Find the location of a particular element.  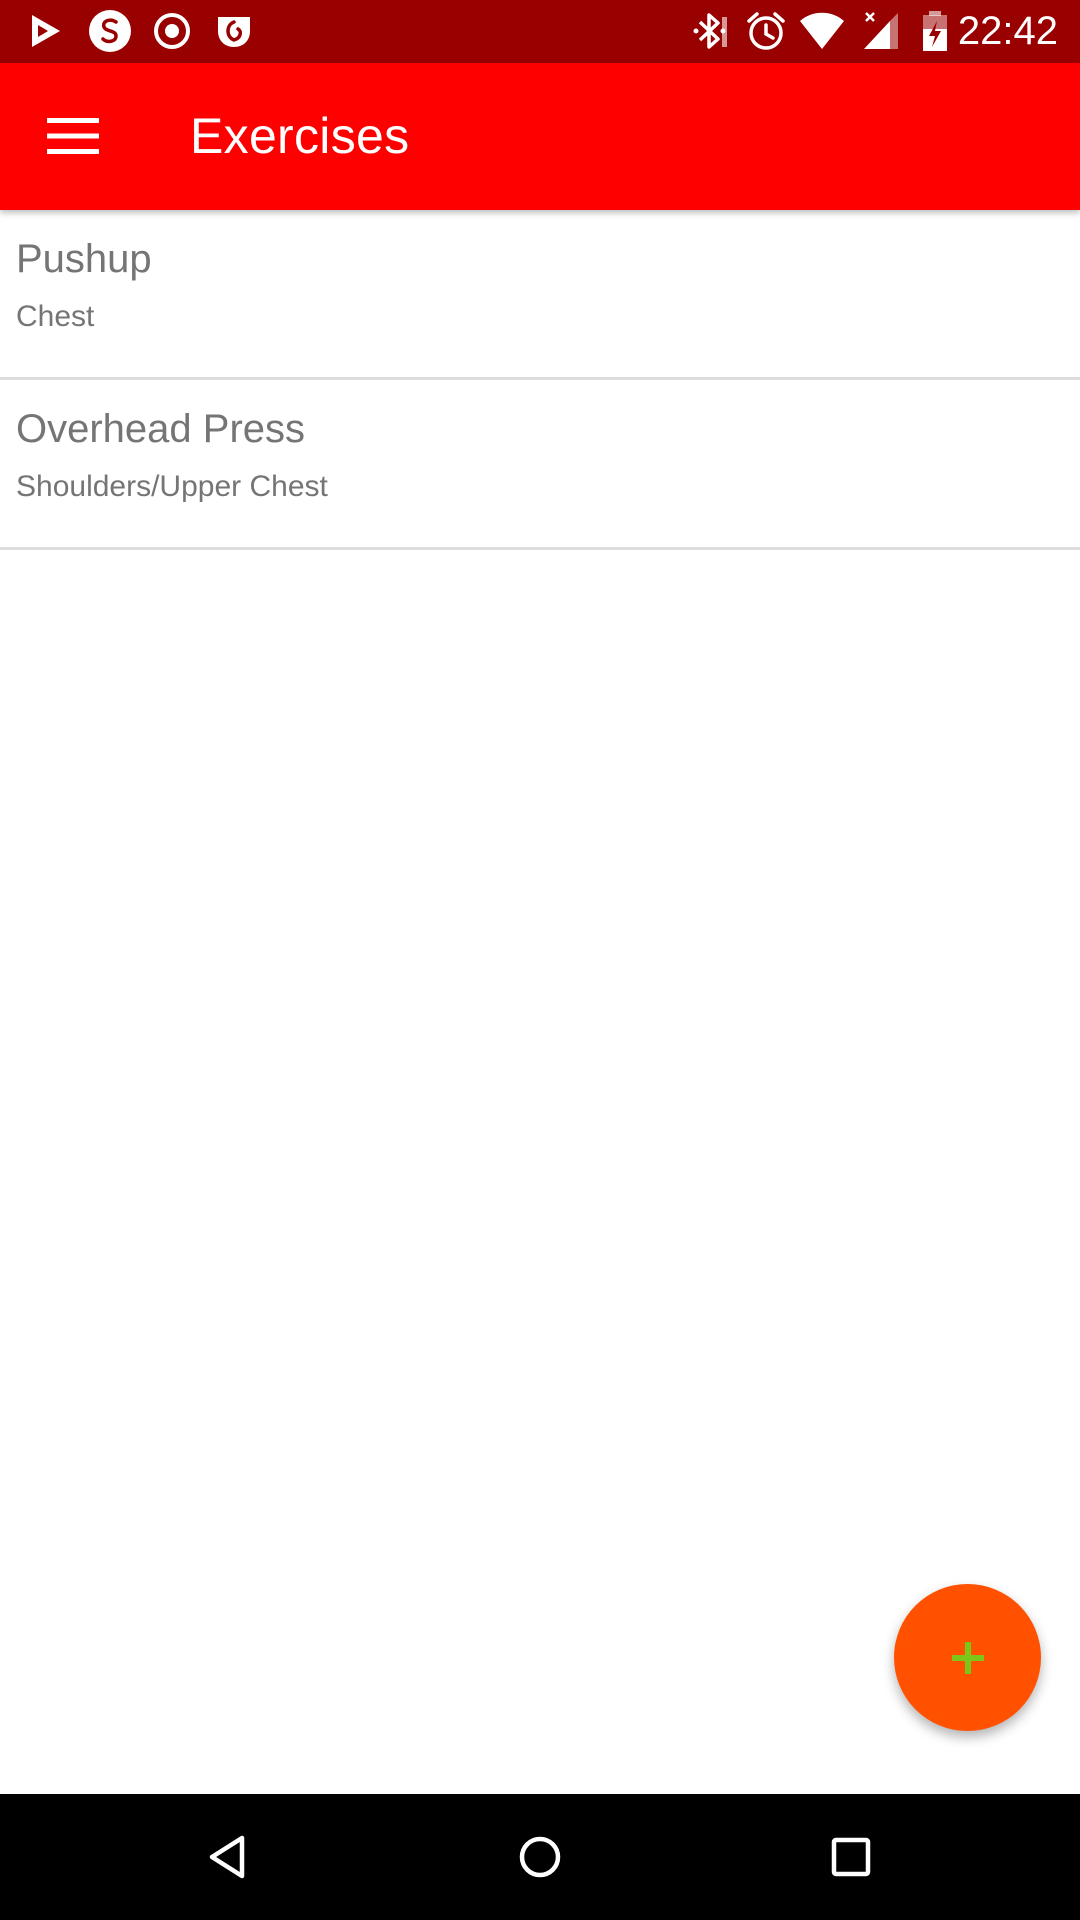

navigation-bar is located at coordinates (540, 1857).